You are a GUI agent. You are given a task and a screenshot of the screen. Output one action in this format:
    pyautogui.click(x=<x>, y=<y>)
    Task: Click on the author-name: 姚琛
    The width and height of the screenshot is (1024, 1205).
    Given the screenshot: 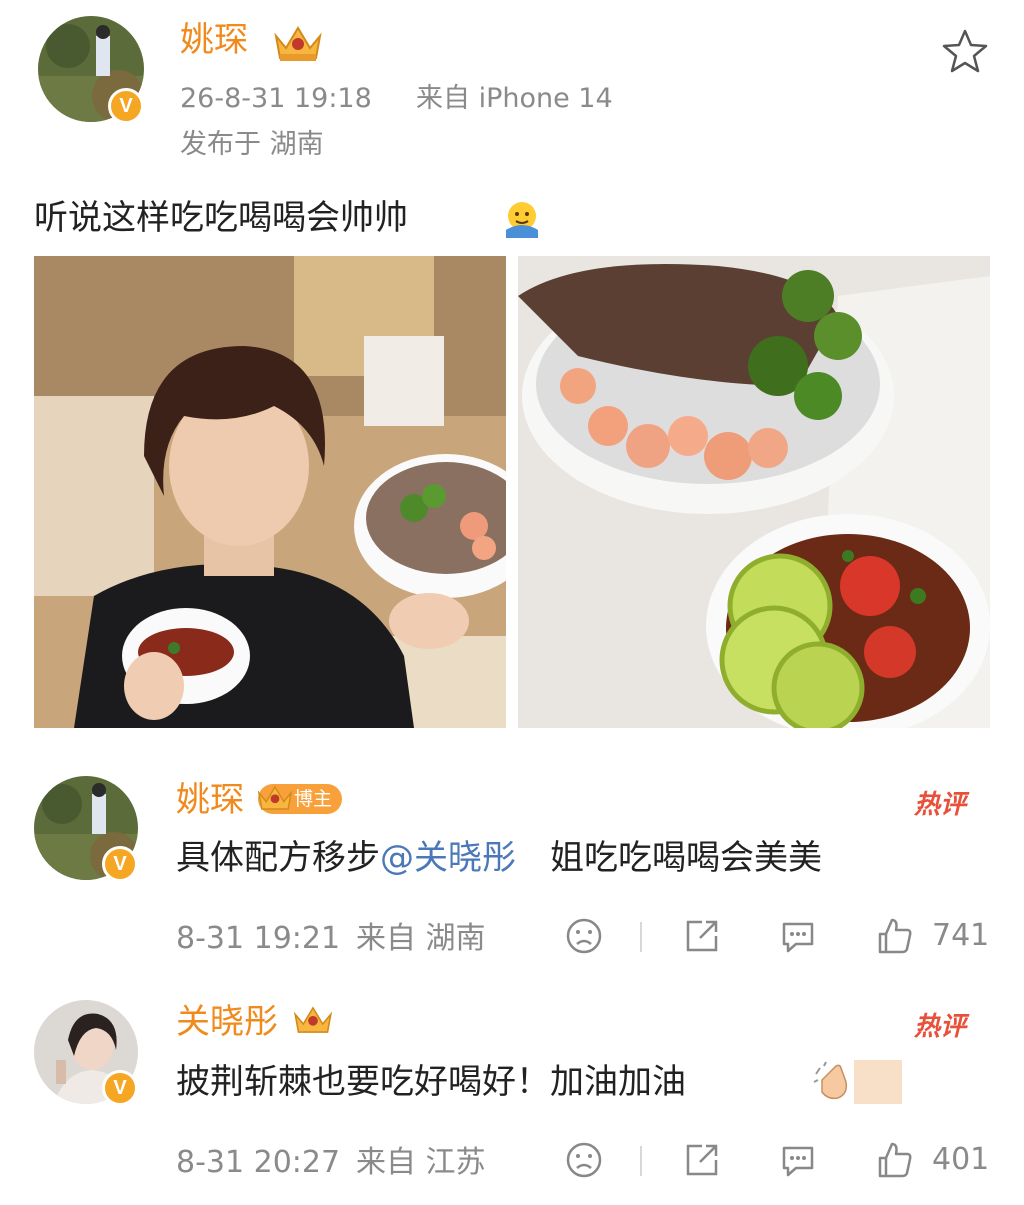 What is the action you would take?
    pyautogui.click(x=214, y=40)
    